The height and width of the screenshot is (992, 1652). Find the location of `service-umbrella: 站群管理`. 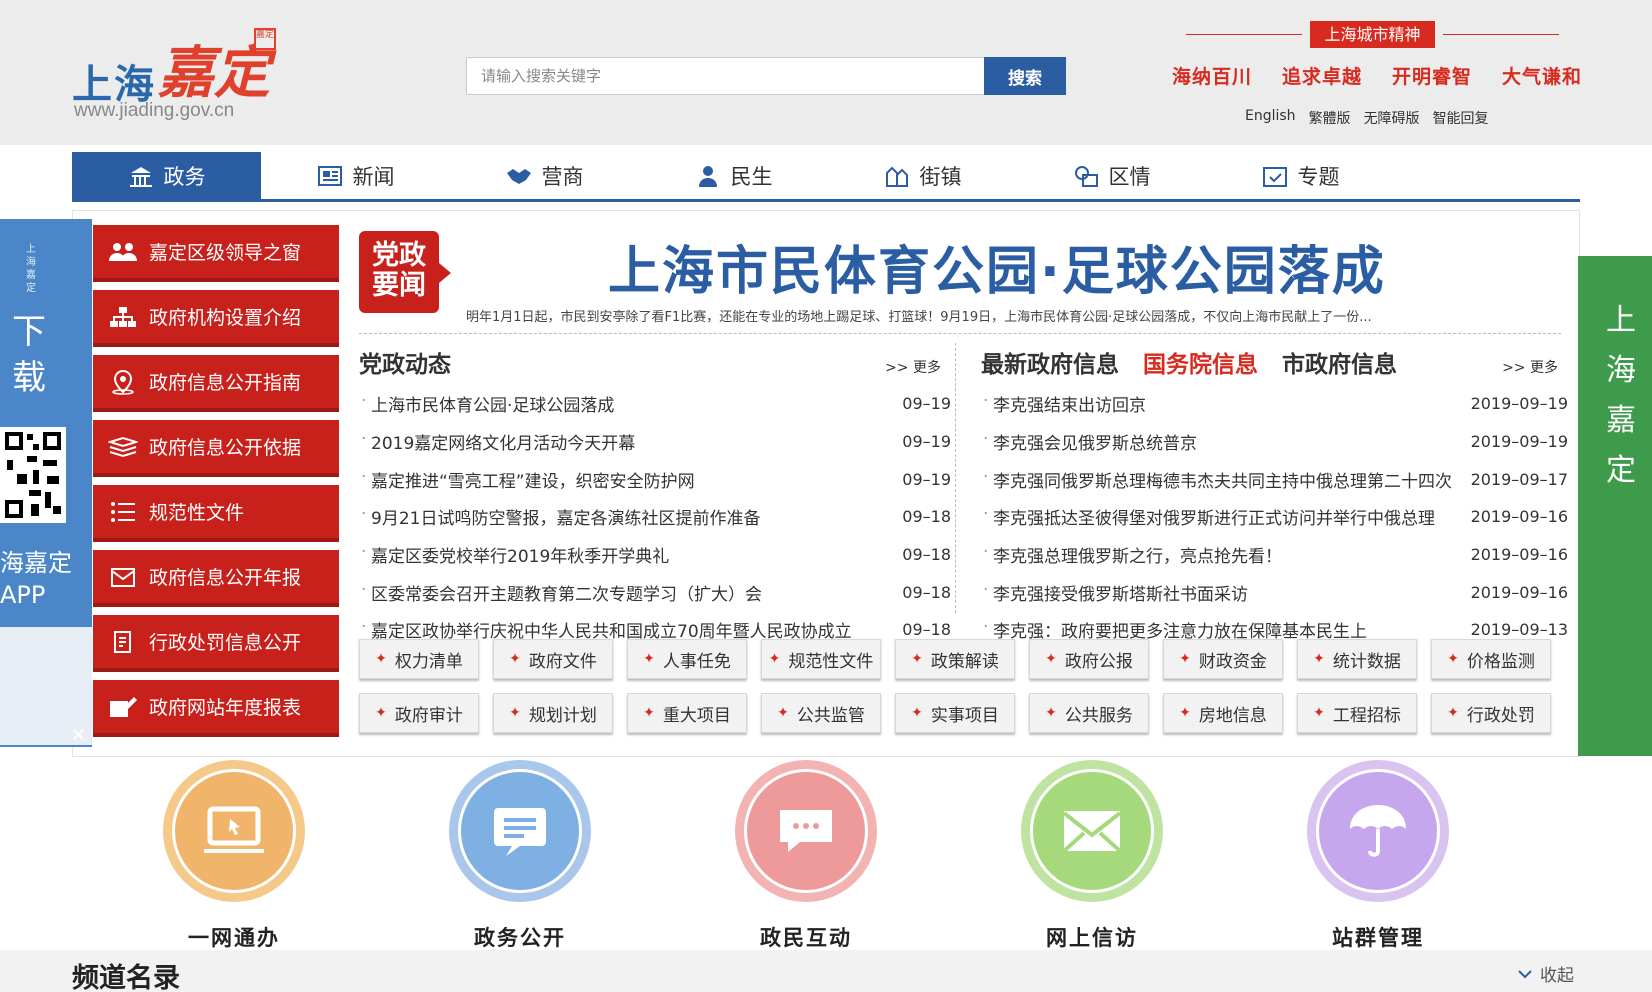

service-umbrella: 站群管理 is located at coordinates (1378, 856).